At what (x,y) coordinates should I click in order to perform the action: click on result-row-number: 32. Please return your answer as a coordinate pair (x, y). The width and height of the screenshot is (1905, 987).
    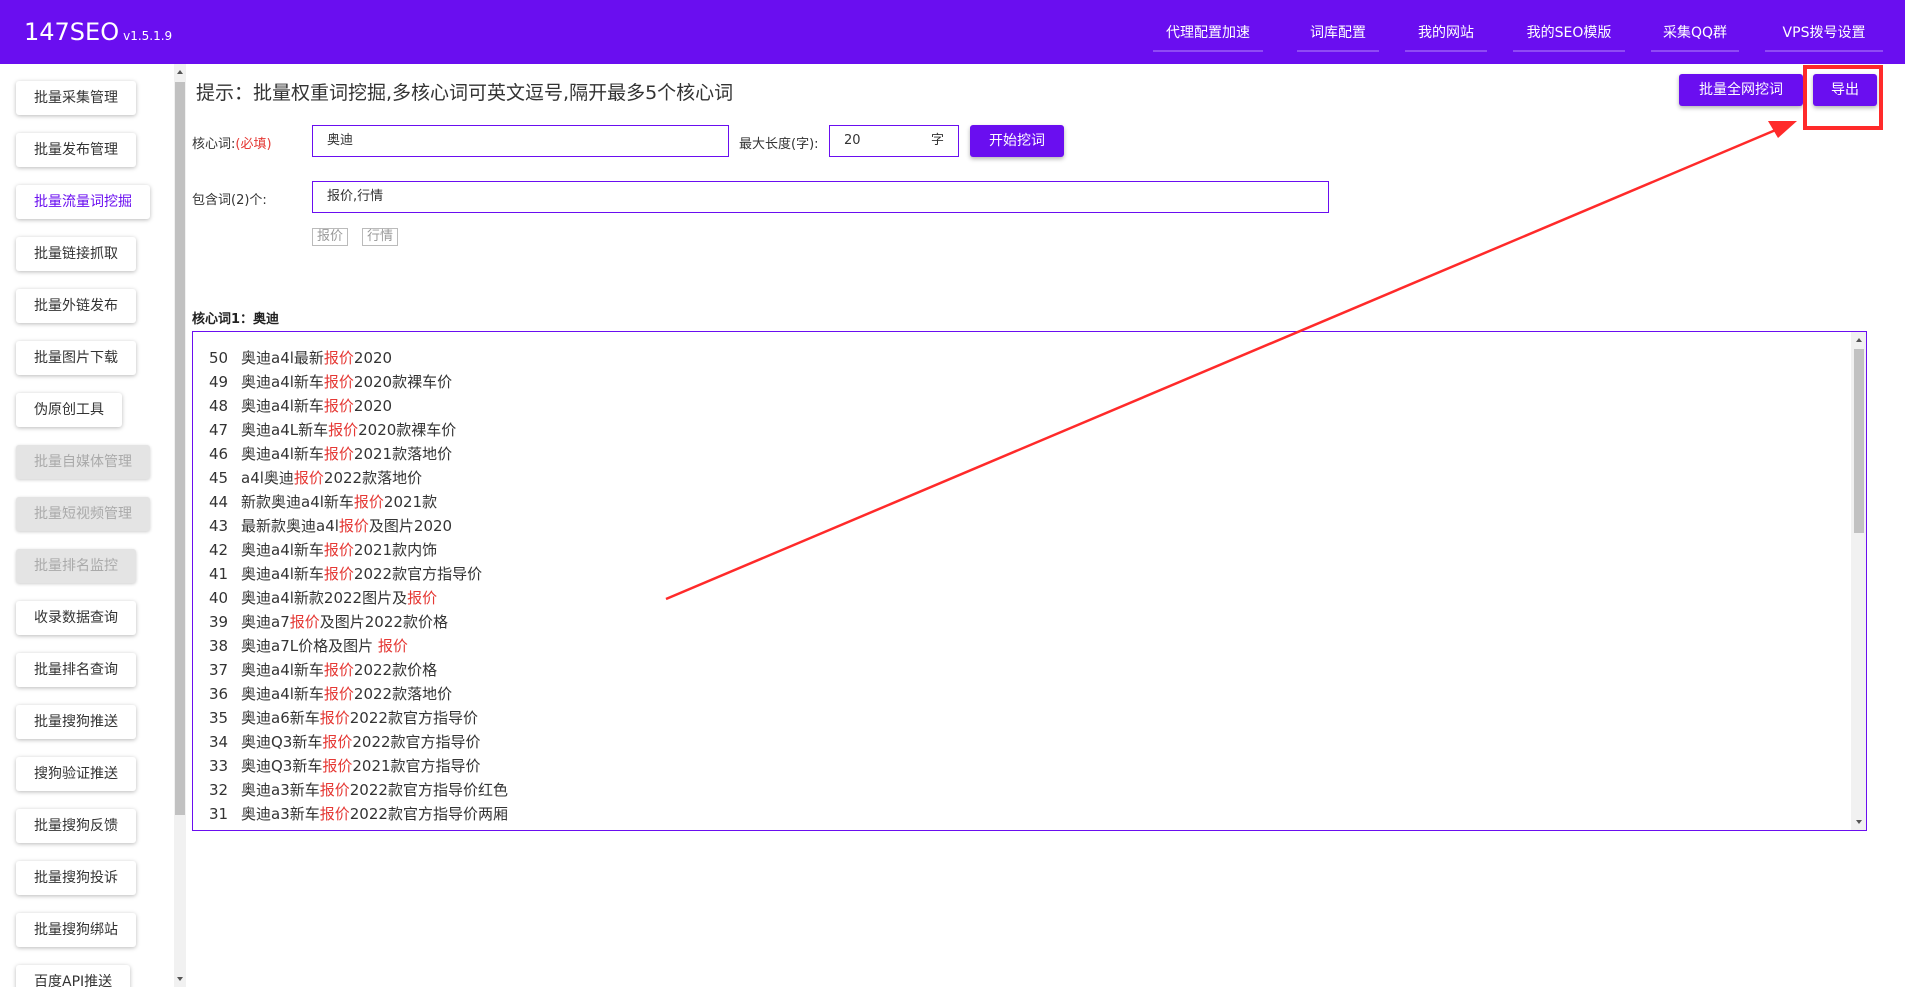
    Looking at the image, I should click on (219, 790).